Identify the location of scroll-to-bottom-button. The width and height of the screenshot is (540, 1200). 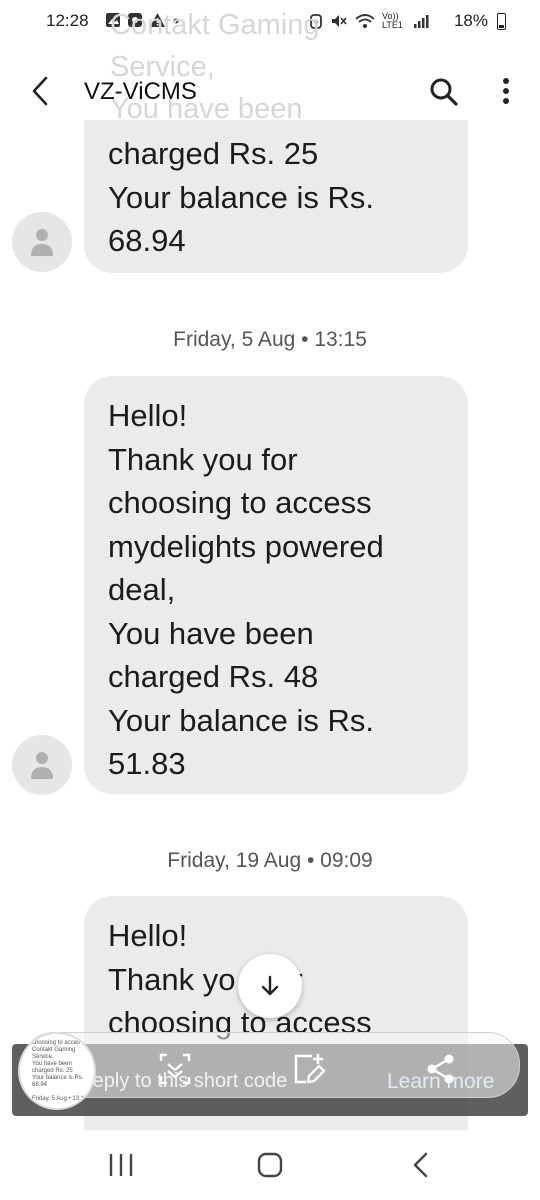
(270, 986).